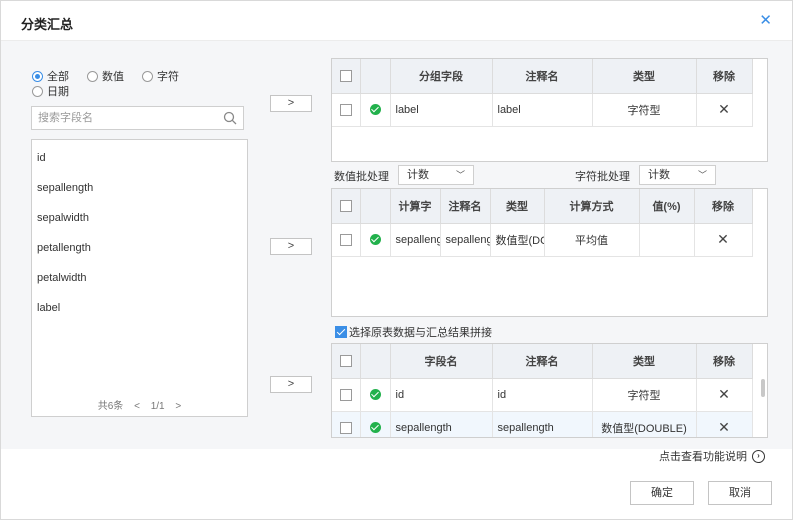  What do you see at coordinates (441, 361) in the screenshot?
I see `column-header: 字段名` at bounding box center [441, 361].